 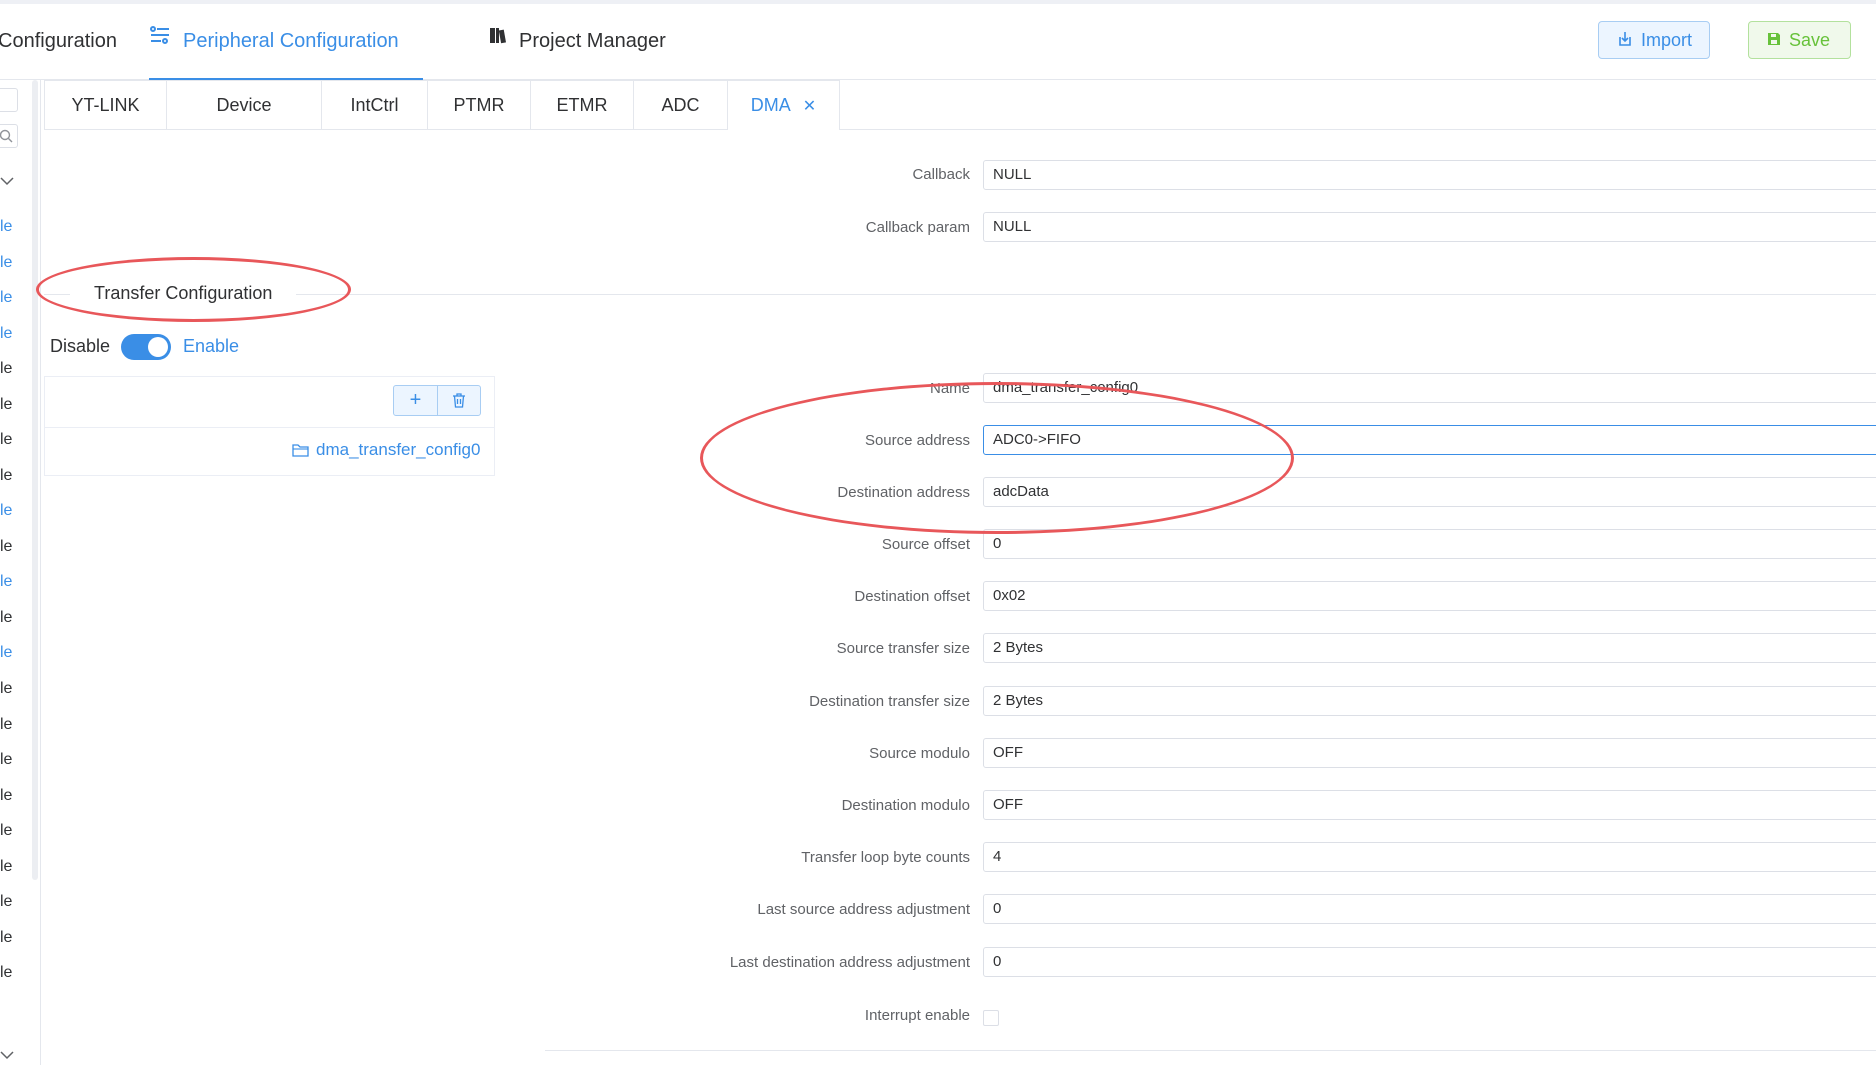 I want to click on search-icon, so click(x=6, y=136).